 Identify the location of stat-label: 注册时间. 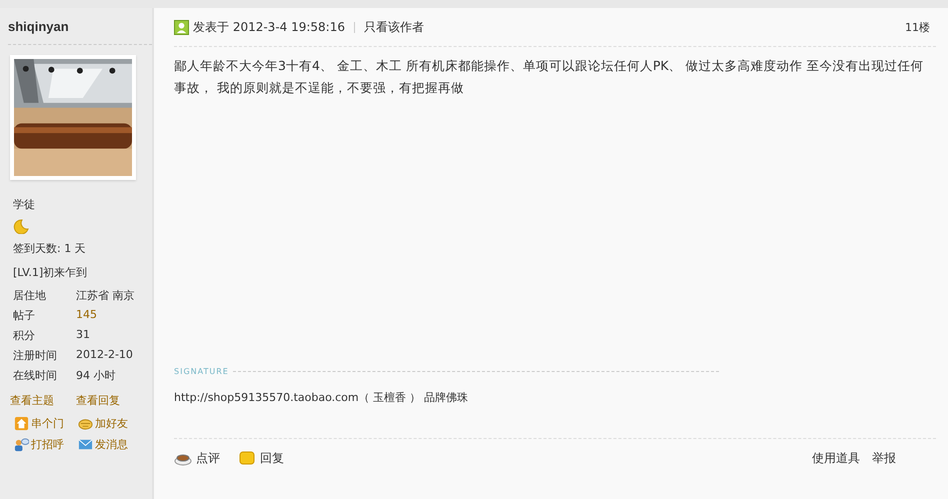
(35, 355).